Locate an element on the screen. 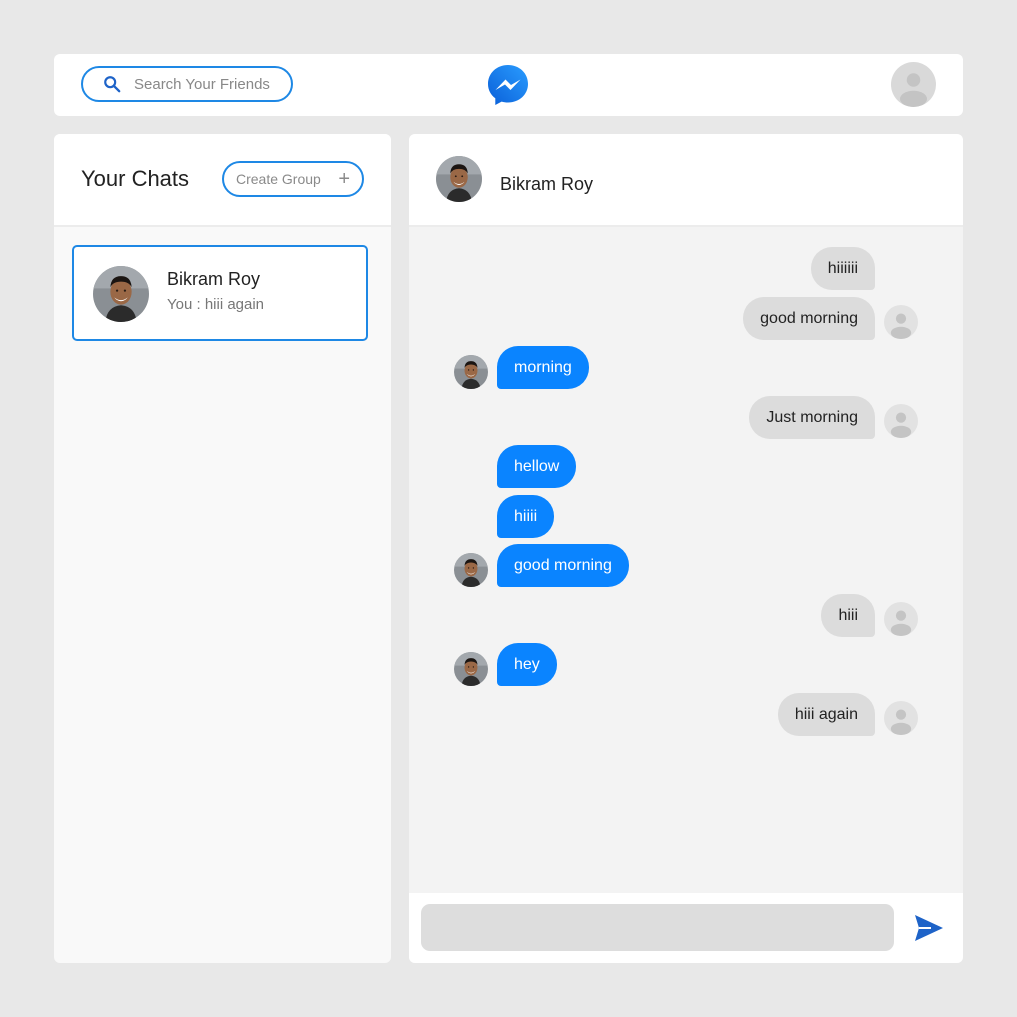 The image size is (1017, 1017). message-incoming: good morning is located at coordinates (563, 565).